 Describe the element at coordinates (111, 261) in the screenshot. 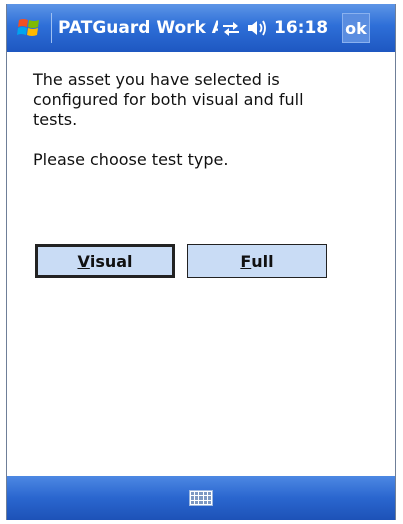

I see `visual-label-rest: isual` at that location.